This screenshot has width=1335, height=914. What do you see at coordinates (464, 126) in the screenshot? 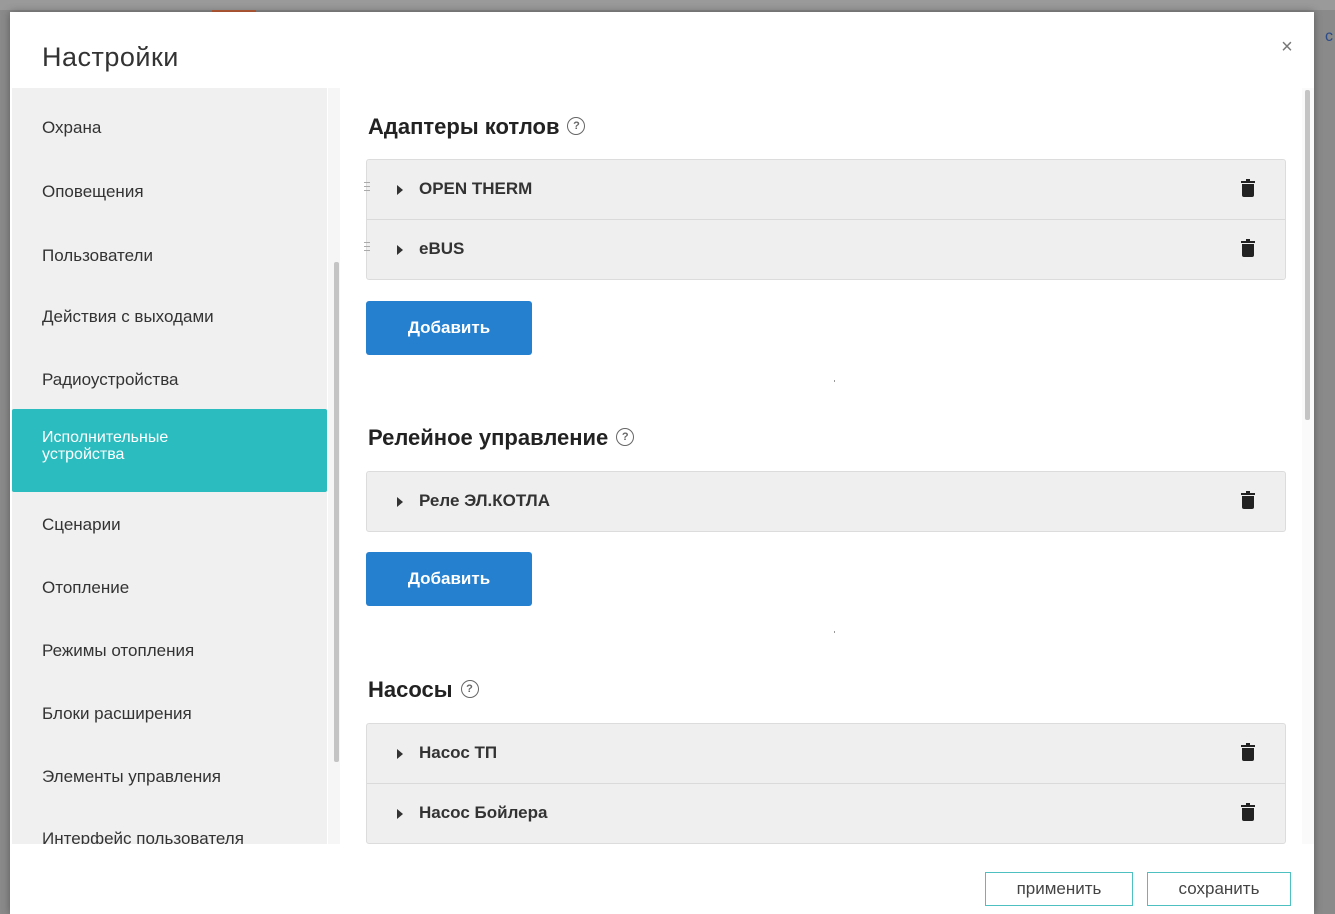
I see `section-title-text: Адаптеры котлов` at bounding box center [464, 126].